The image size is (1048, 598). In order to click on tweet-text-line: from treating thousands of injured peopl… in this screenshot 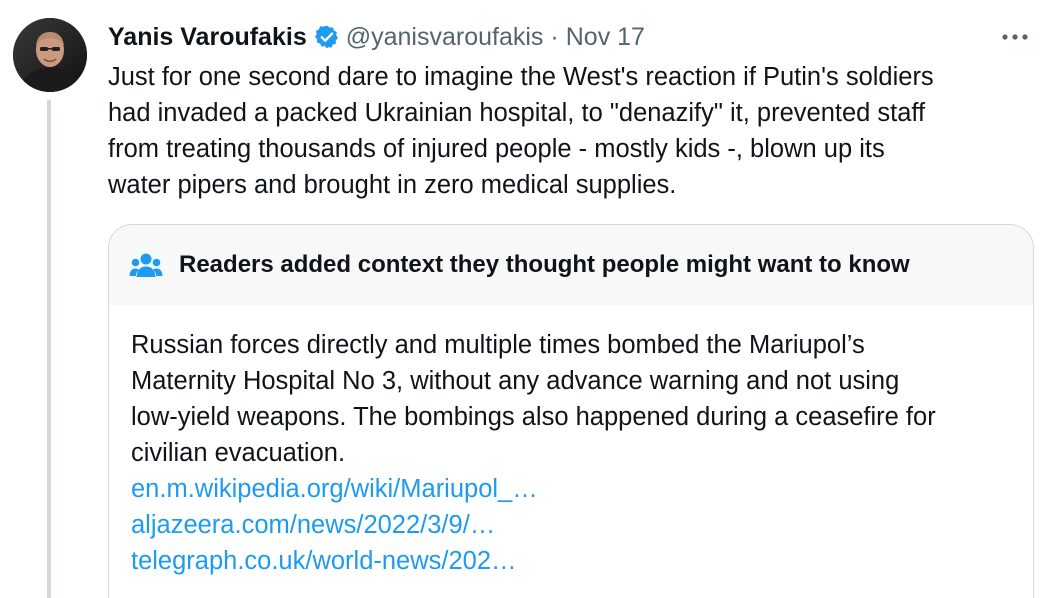, I will do `click(496, 149)`.